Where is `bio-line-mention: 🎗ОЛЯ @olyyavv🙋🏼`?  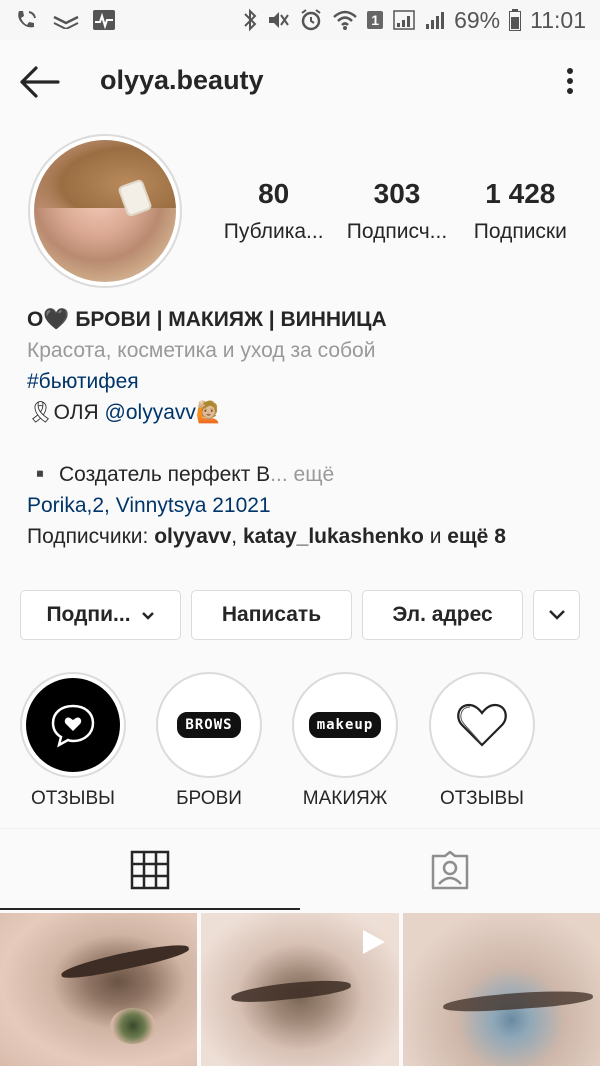 bio-line-mention: 🎗ОЛЯ @olyyavv🙋🏼 is located at coordinates (125, 412).